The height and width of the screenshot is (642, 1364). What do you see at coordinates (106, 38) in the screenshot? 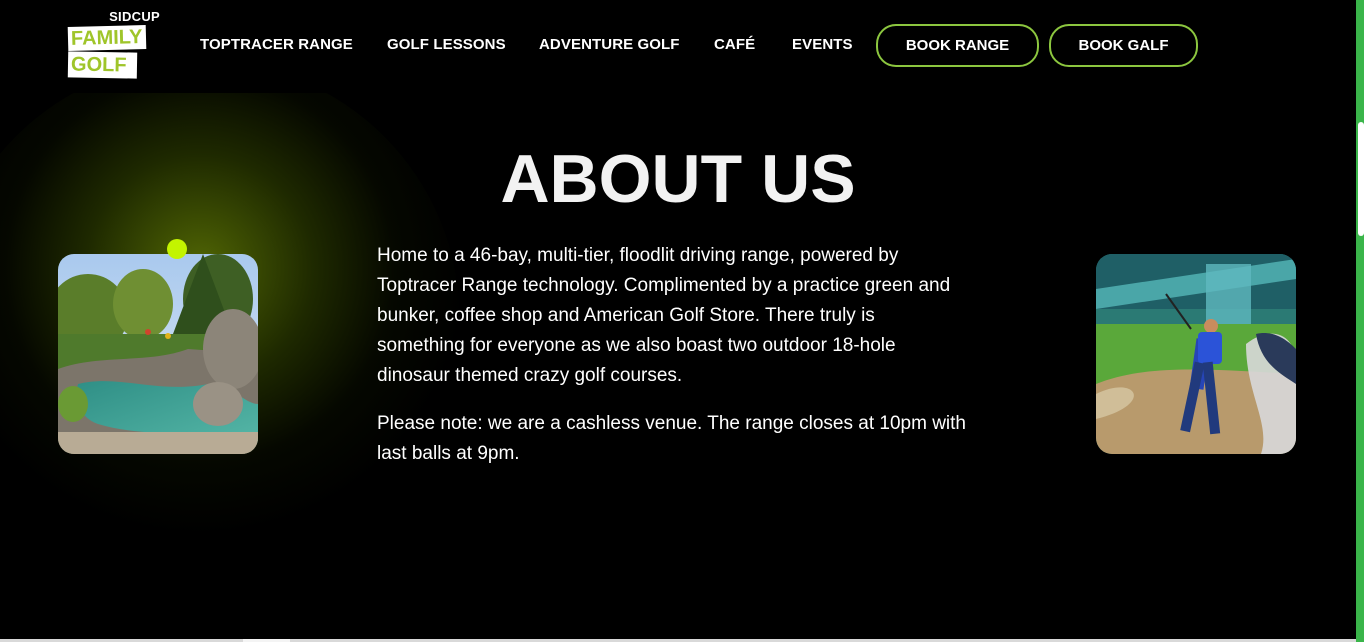
I see `logo-line-family: FAMILY` at bounding box center [106, 38].